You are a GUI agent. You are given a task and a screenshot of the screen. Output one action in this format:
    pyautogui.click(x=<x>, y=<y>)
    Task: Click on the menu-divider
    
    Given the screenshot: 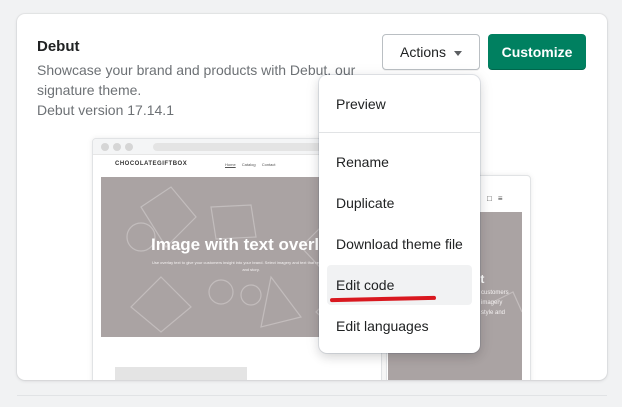 What is the action you would take?
    pyautogui.click(x=399, y=132)
    